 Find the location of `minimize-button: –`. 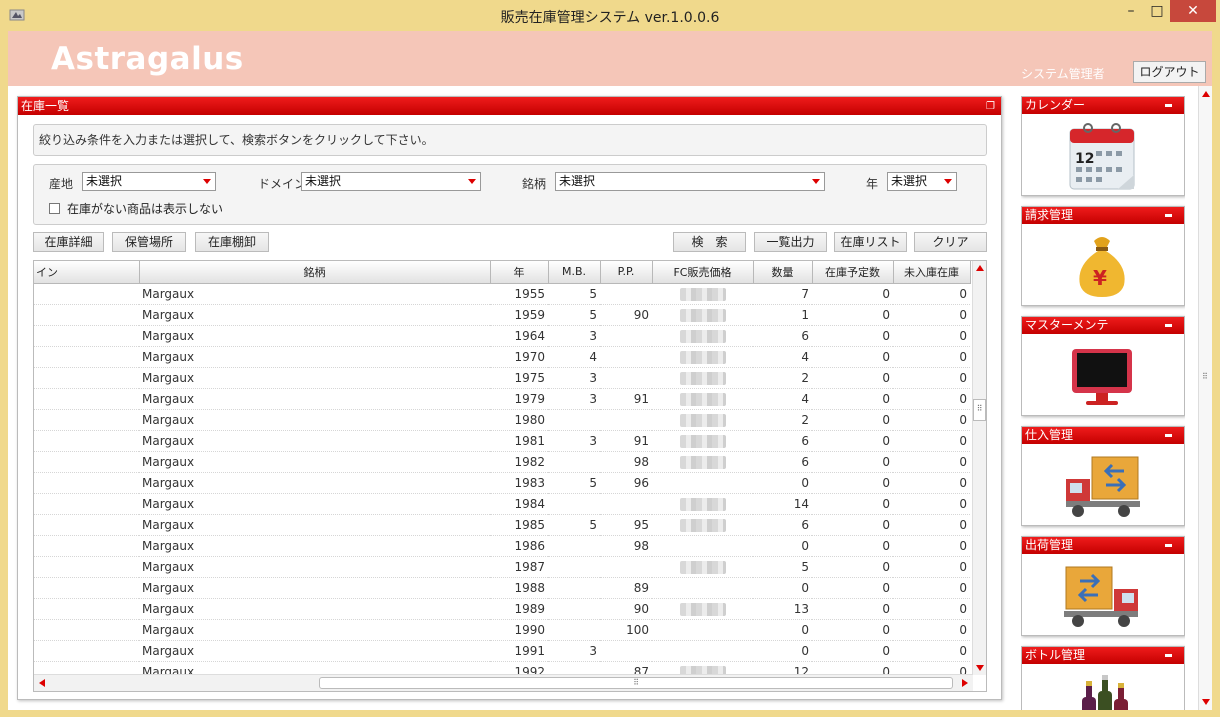

minimize-button: – is located at coordinates (1131, 11).